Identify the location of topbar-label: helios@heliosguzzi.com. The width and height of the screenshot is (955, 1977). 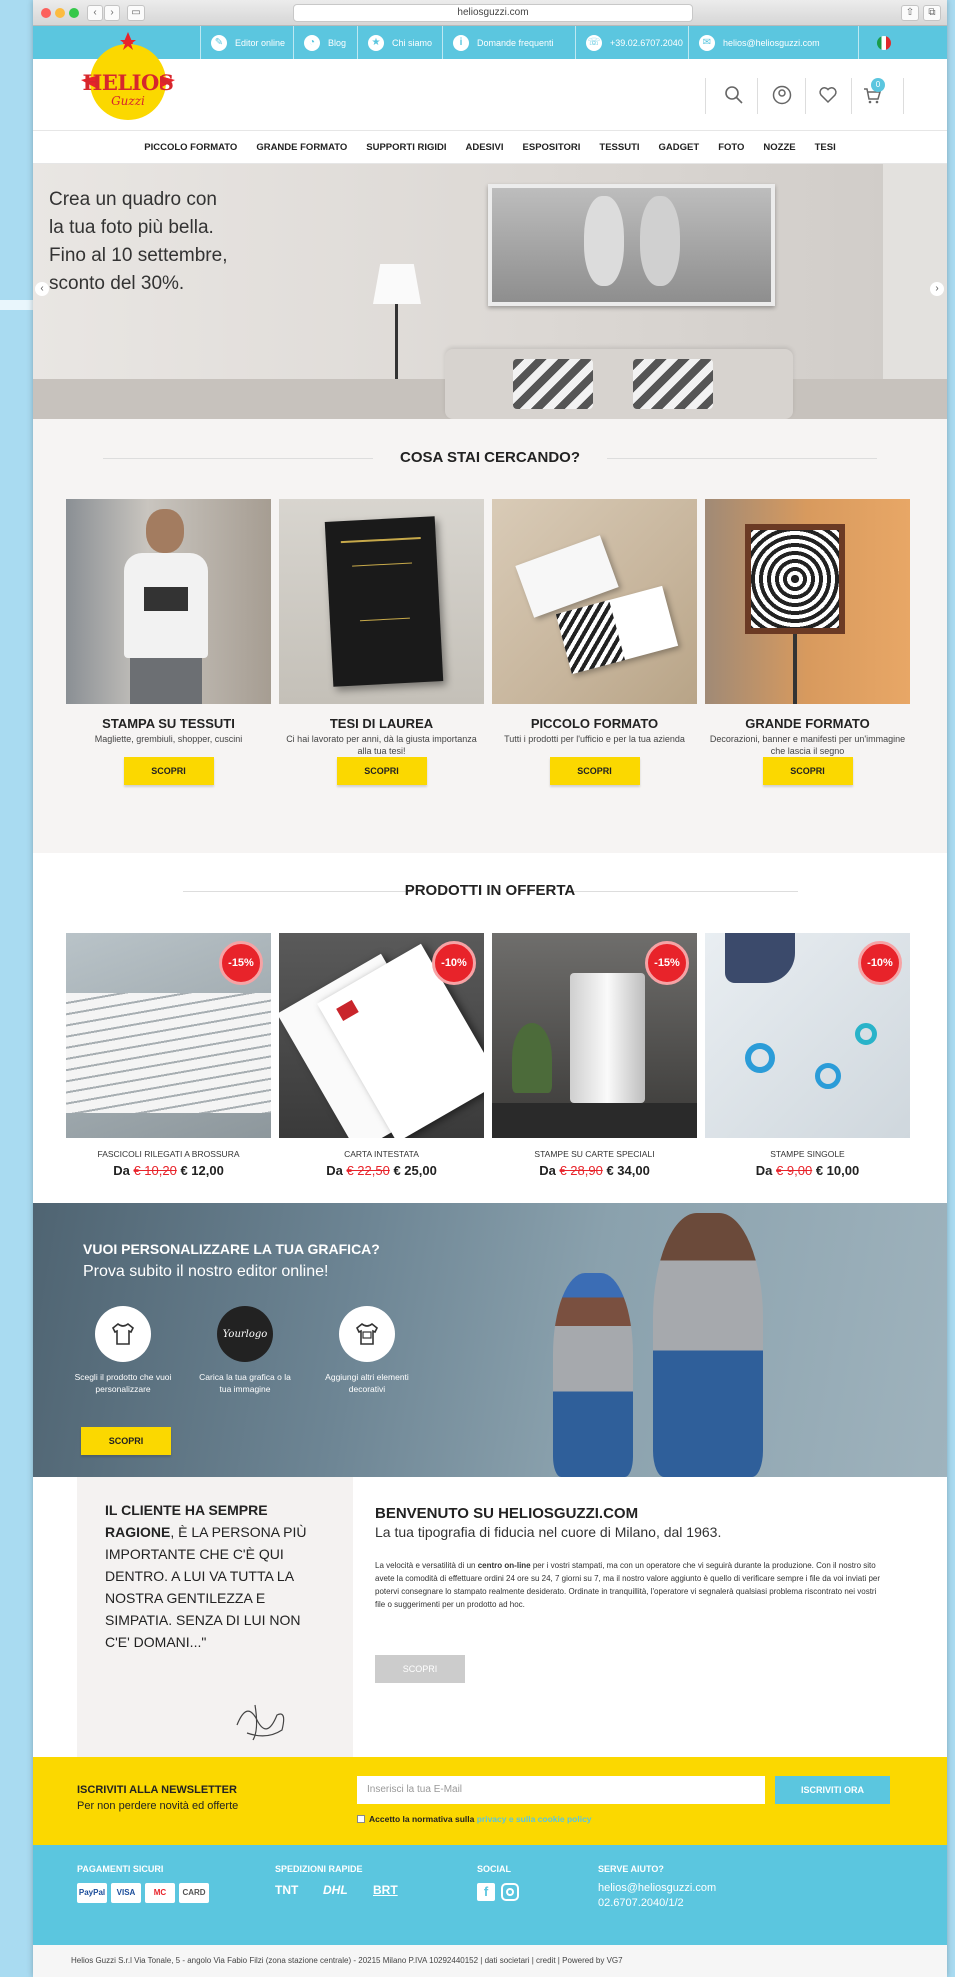
(771, 42).